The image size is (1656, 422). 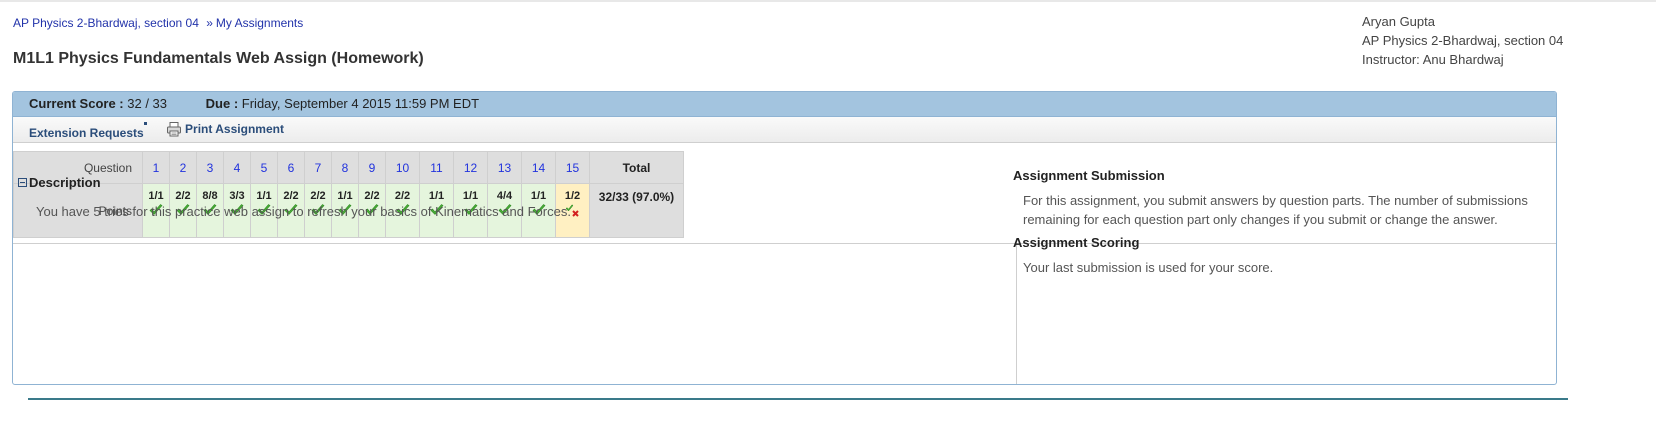 What do you see at coordinates (784, 130) in the screenshot?
I see `assignment-toolbar: Extension Requests Print Assignment` at bounding box center [784, 130].